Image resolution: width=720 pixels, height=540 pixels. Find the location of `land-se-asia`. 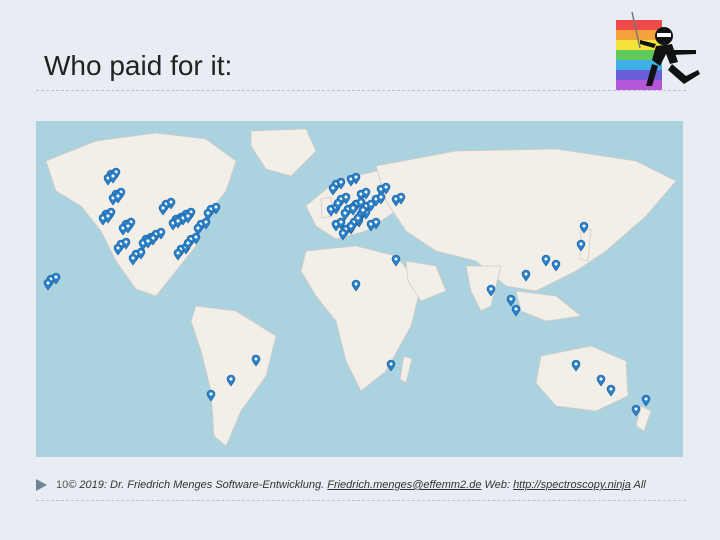

land-se-asia is located at coordinates (548, 306).